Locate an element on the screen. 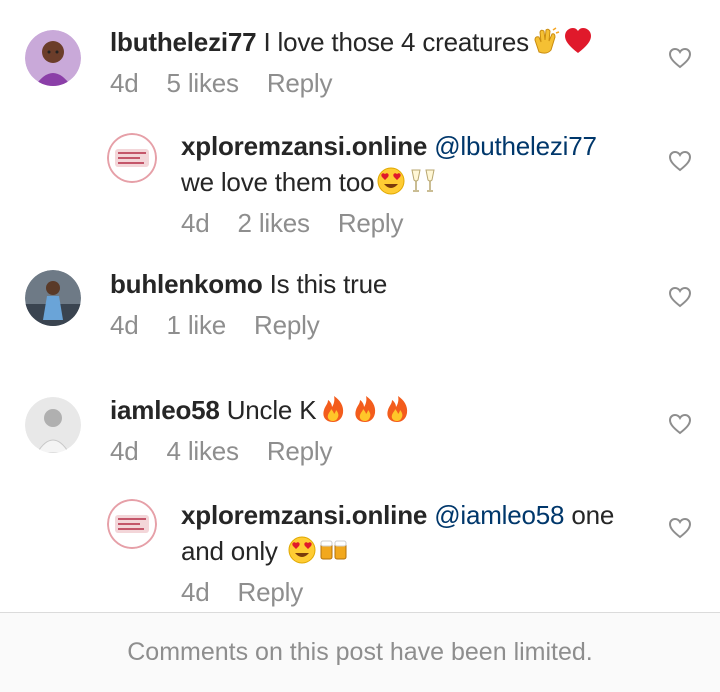 This screenshot has width=720, height=692. comment-likes: 5 likes is located at coordinates (203, 83).